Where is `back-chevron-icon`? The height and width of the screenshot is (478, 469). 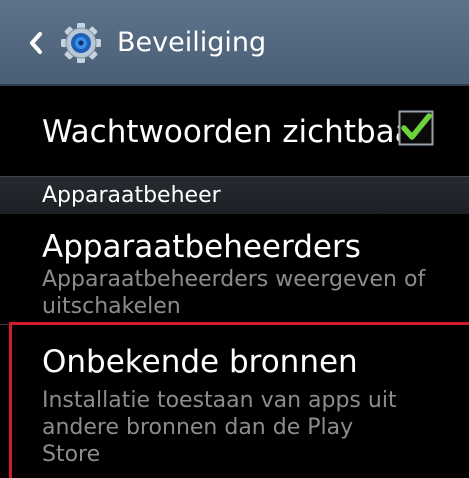 back-chevron-icon is located at coordinates (36, 43).